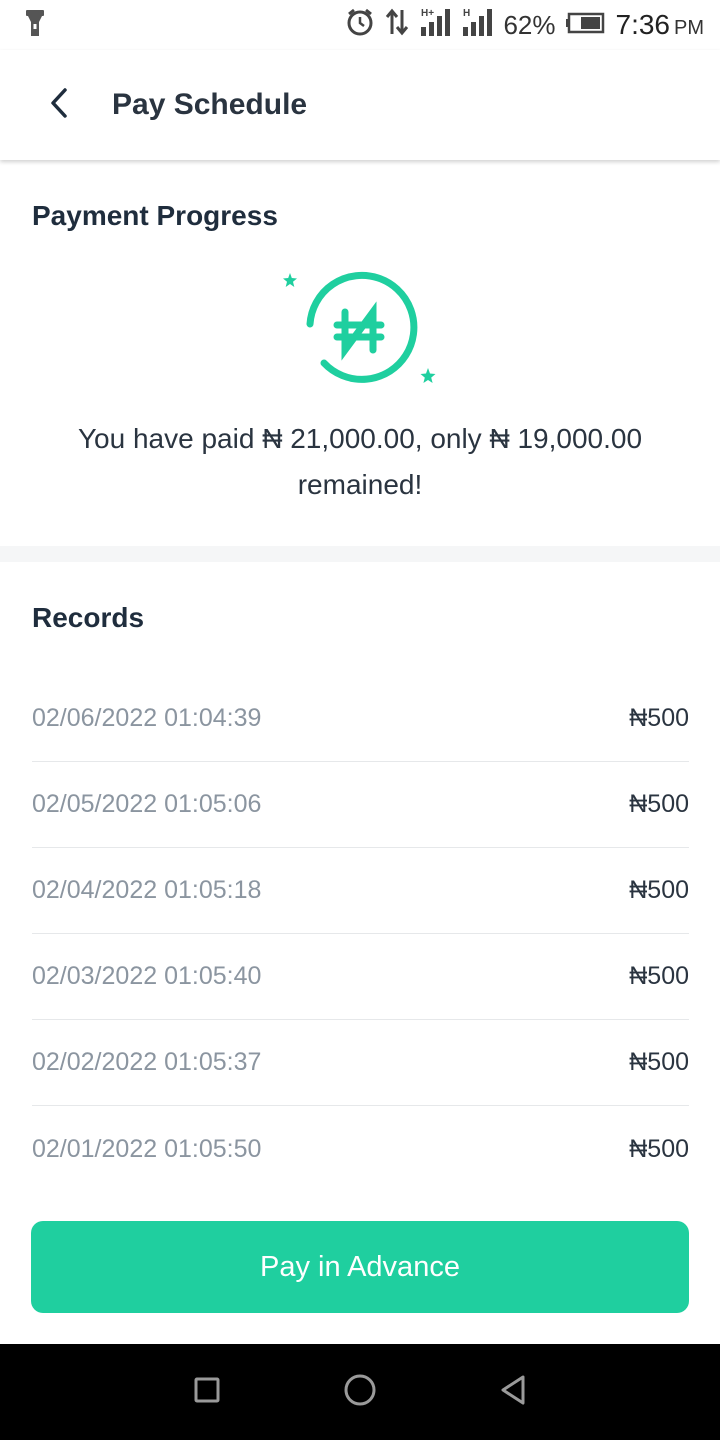 The width and height of the screenshot is (720, 1440). I want to click on svg-text: H+, so click(427, 13).